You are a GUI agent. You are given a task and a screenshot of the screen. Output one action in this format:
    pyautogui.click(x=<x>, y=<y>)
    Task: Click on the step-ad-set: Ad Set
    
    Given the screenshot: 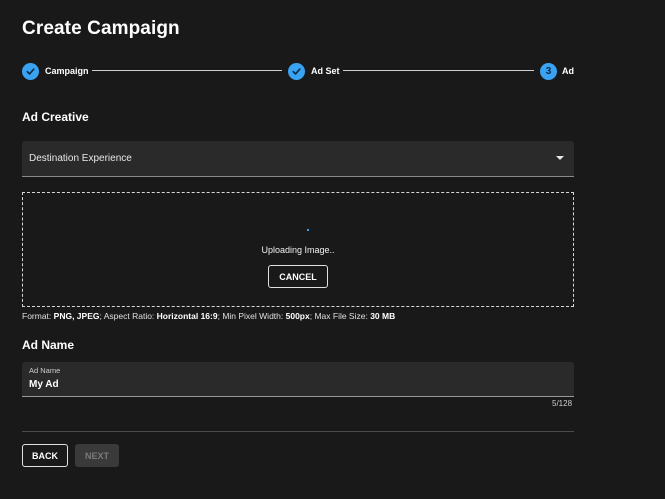 What is the action you would take?
    pyautogui.click(x=314, y=71)
    